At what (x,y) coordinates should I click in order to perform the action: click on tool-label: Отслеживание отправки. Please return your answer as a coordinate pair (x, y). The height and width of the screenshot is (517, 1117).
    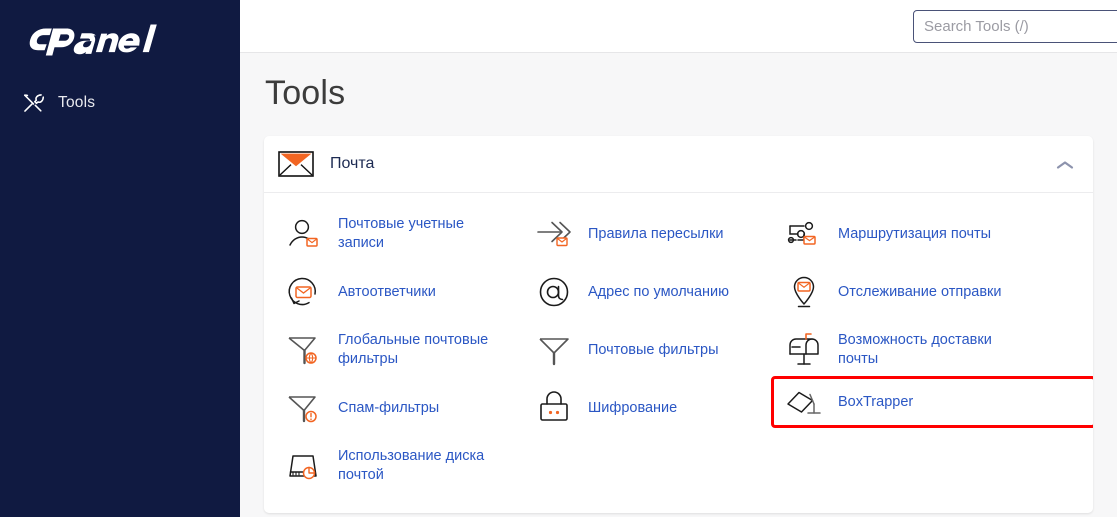
    Looking at the image, I should click on (920, 291).